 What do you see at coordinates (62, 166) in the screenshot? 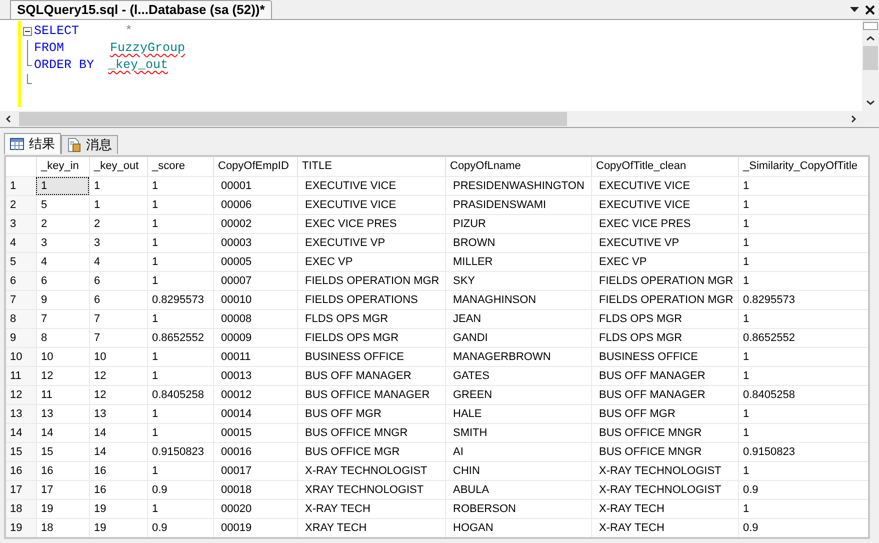
I see `column-header: _key_in` at bounding box center [62, 166].